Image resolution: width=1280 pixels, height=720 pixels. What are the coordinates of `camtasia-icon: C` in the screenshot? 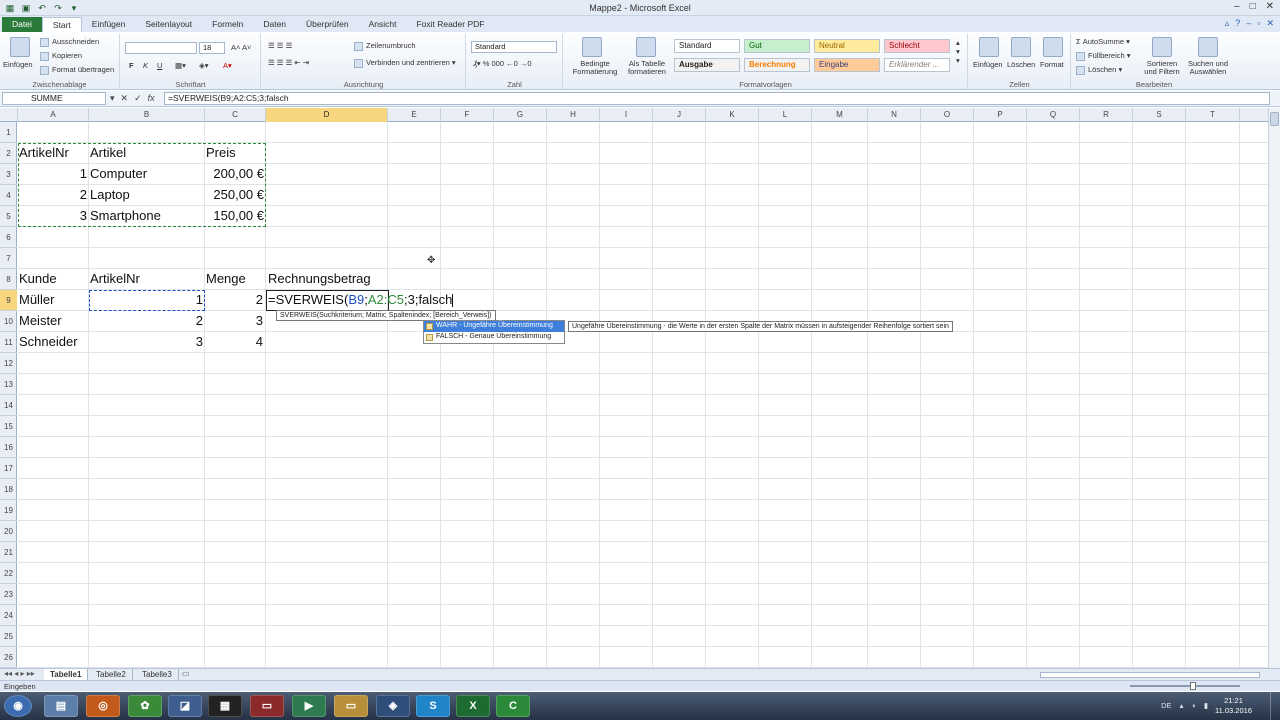 It's located at (513, 706).